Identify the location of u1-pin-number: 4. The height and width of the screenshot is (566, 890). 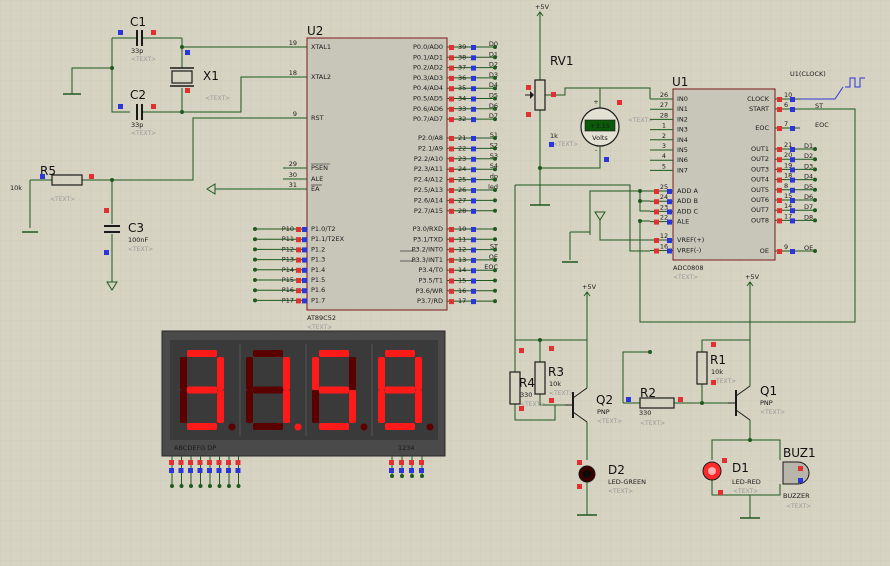
(664, 156).